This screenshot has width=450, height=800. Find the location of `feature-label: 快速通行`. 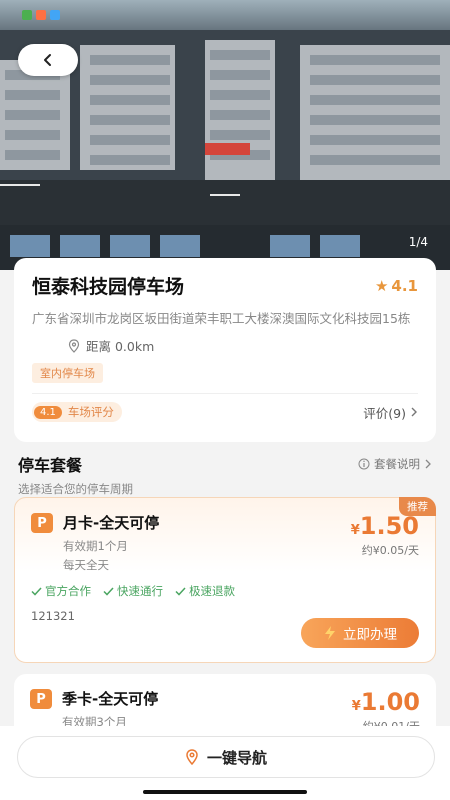

feature-label: 快速通行 is located at coordinates (140, 591).